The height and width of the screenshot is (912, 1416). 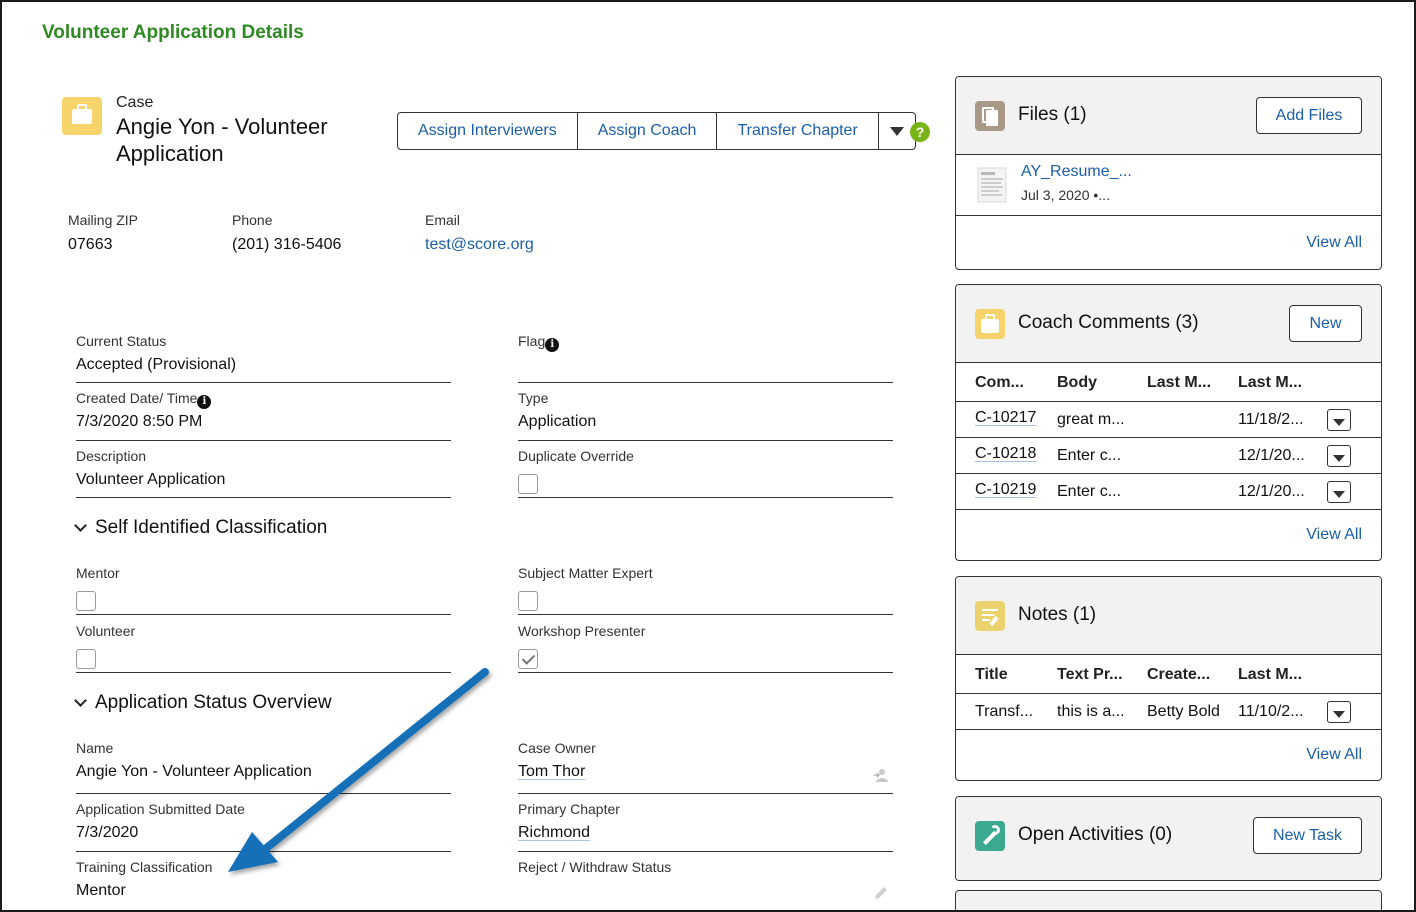 What do you see at coordinates (1057, 614) in the screenshot?
I see `notes-card-title: Notes (1)` at bounding box center [1057, 614].